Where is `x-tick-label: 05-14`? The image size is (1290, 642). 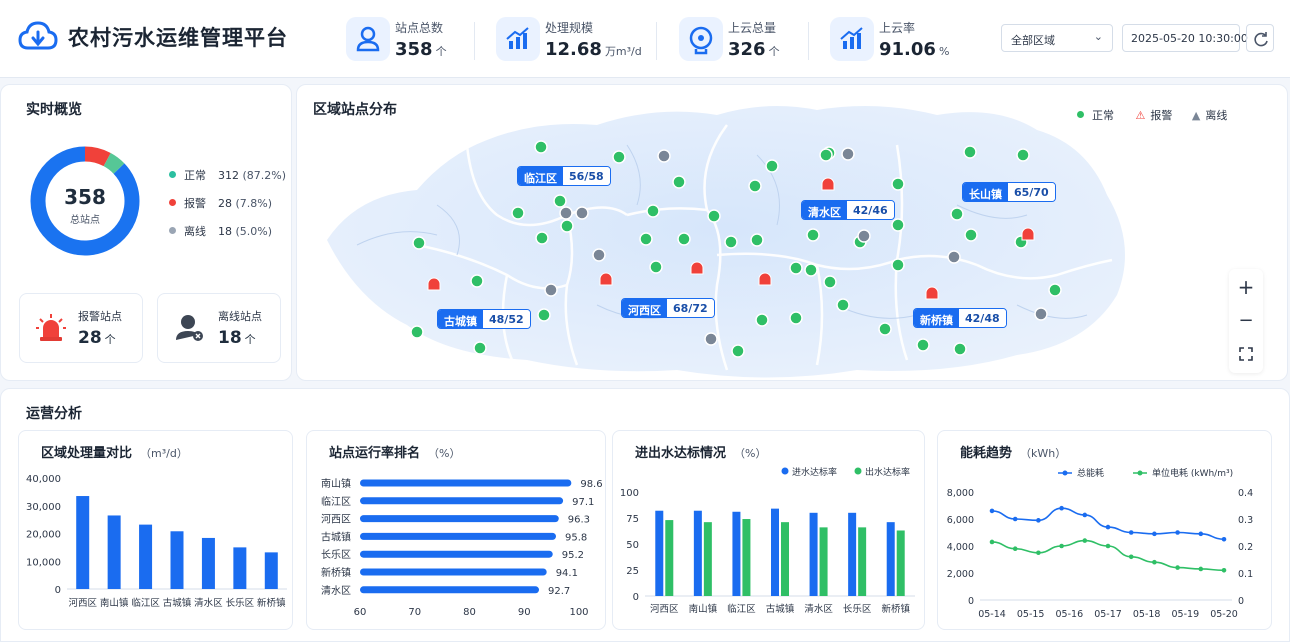
x-tick-label: 05-14 is located at coordinates (992, 614).